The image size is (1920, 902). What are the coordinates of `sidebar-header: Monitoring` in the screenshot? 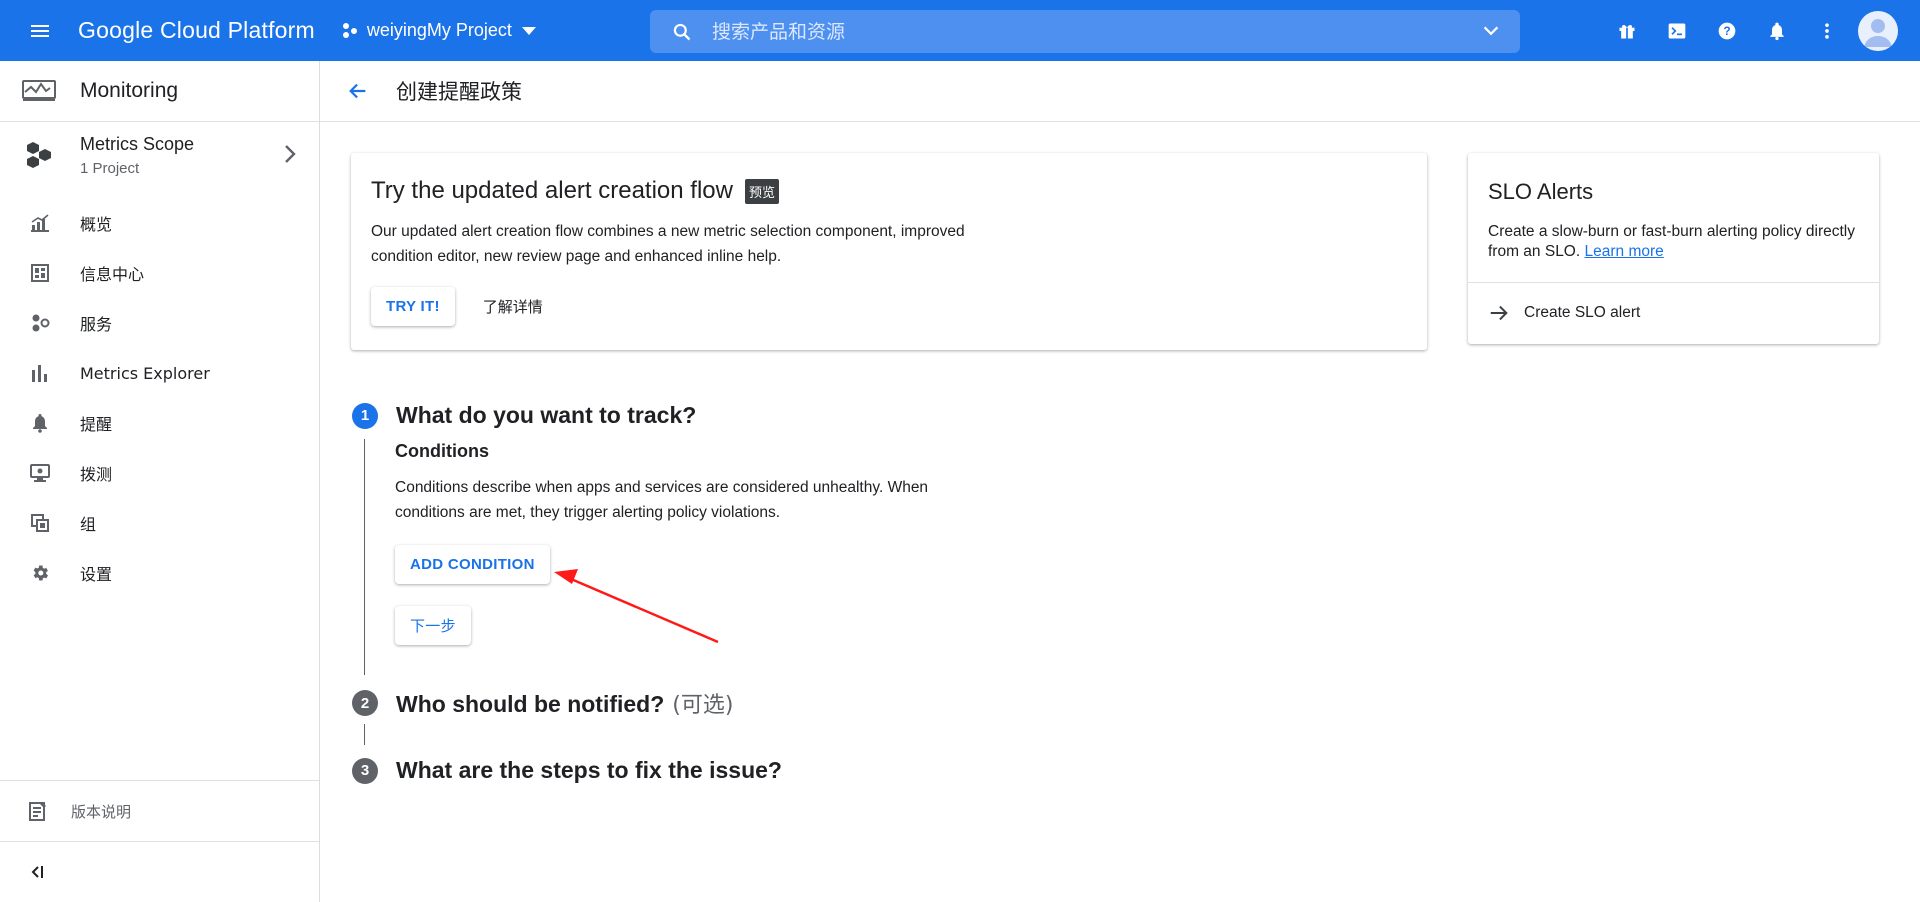 It's located at (159, 91).